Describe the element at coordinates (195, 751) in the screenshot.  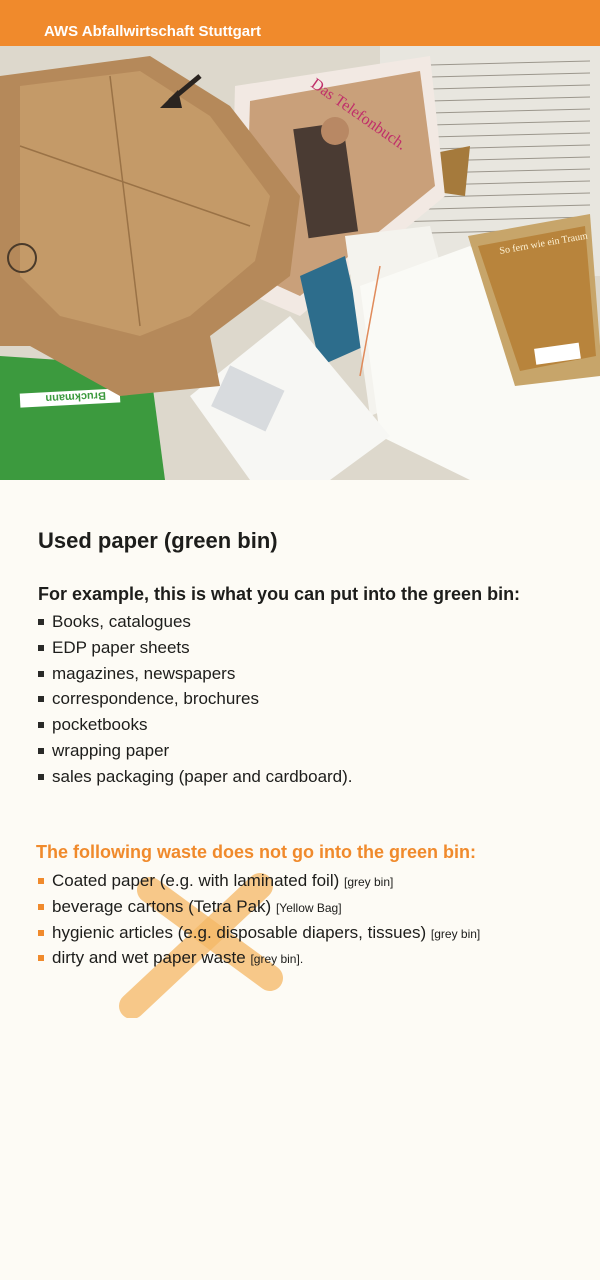
I see `allowed-item: wrapping paper` at that location.